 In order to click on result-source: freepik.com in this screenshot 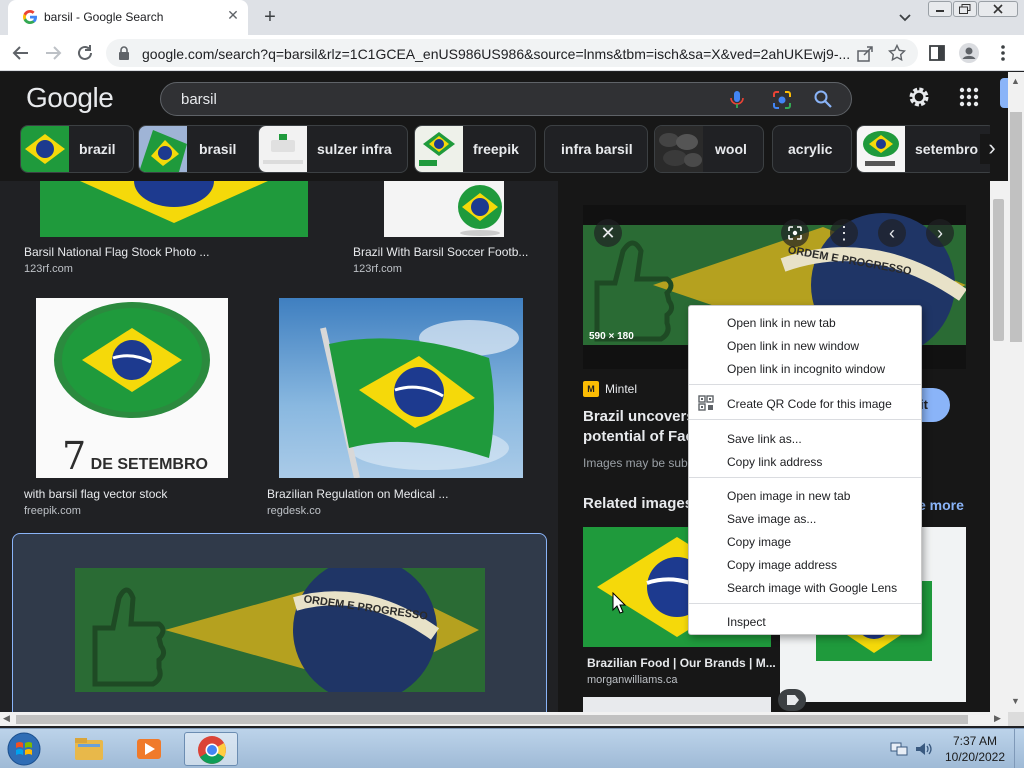, I will do `click(52, 511)`.